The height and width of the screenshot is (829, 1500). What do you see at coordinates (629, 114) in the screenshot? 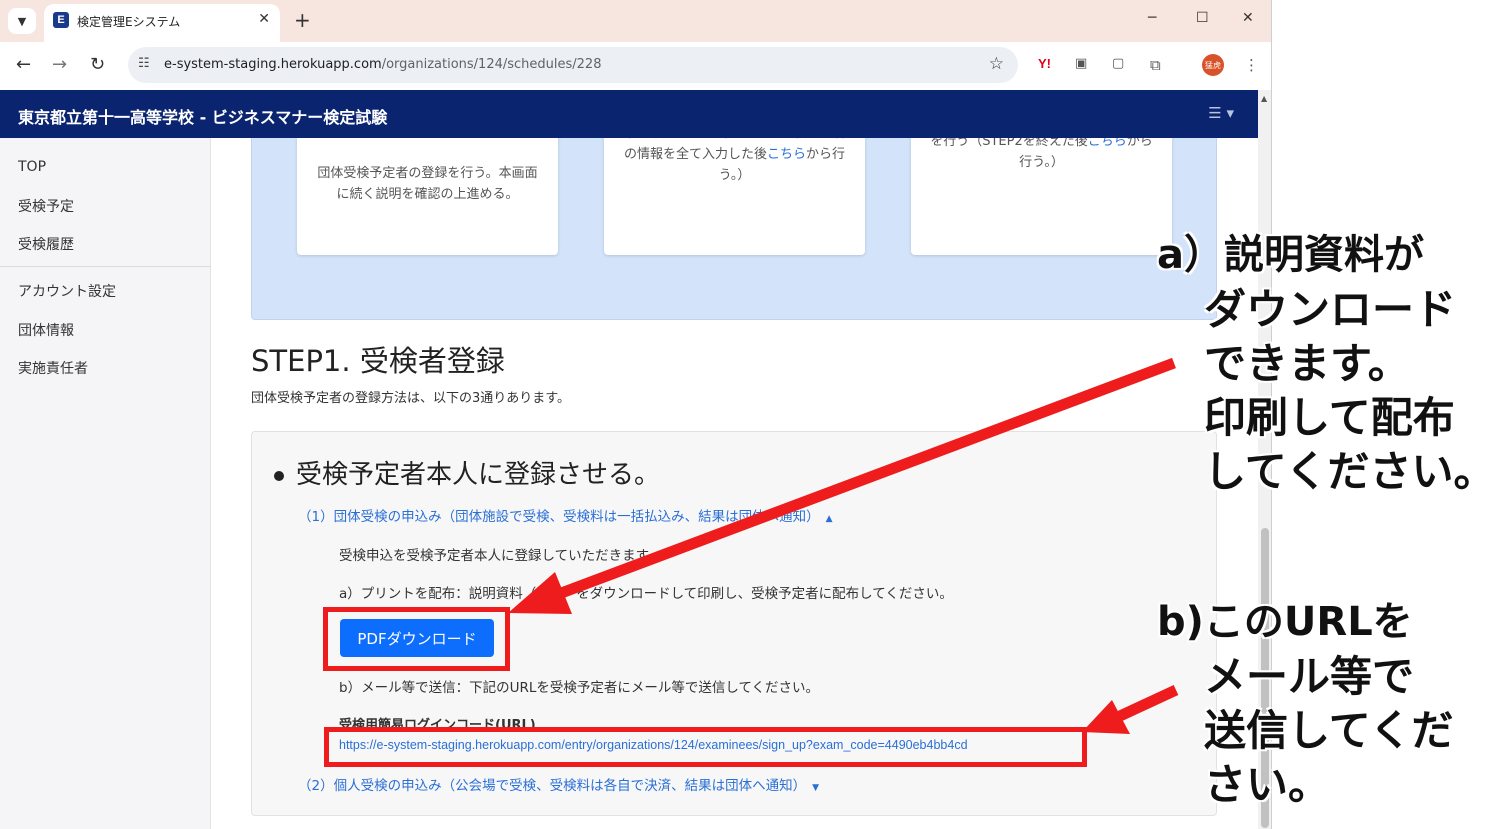
I see `app-navbar: 東京都立第十一高等学校 - ビジネスマナー検定試験 ☰ ▾` at bounding box center [629, 114].